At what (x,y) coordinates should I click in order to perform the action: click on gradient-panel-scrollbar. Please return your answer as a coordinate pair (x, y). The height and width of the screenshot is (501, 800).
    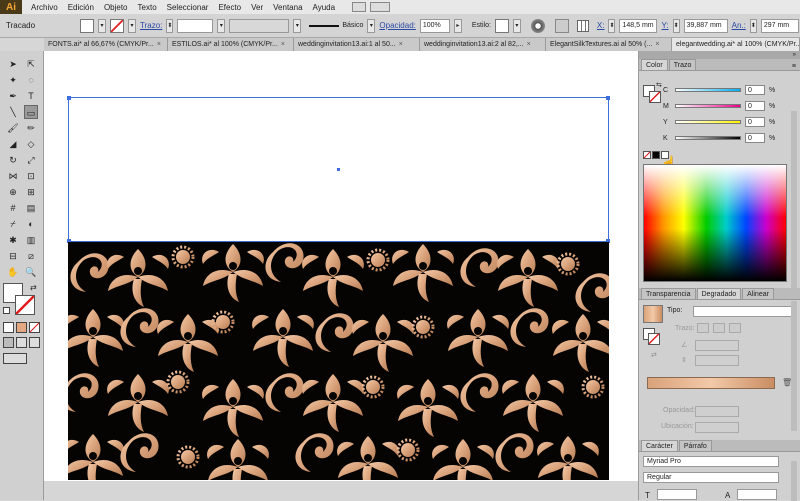
    Looking at the image, I should click on (794, 366).